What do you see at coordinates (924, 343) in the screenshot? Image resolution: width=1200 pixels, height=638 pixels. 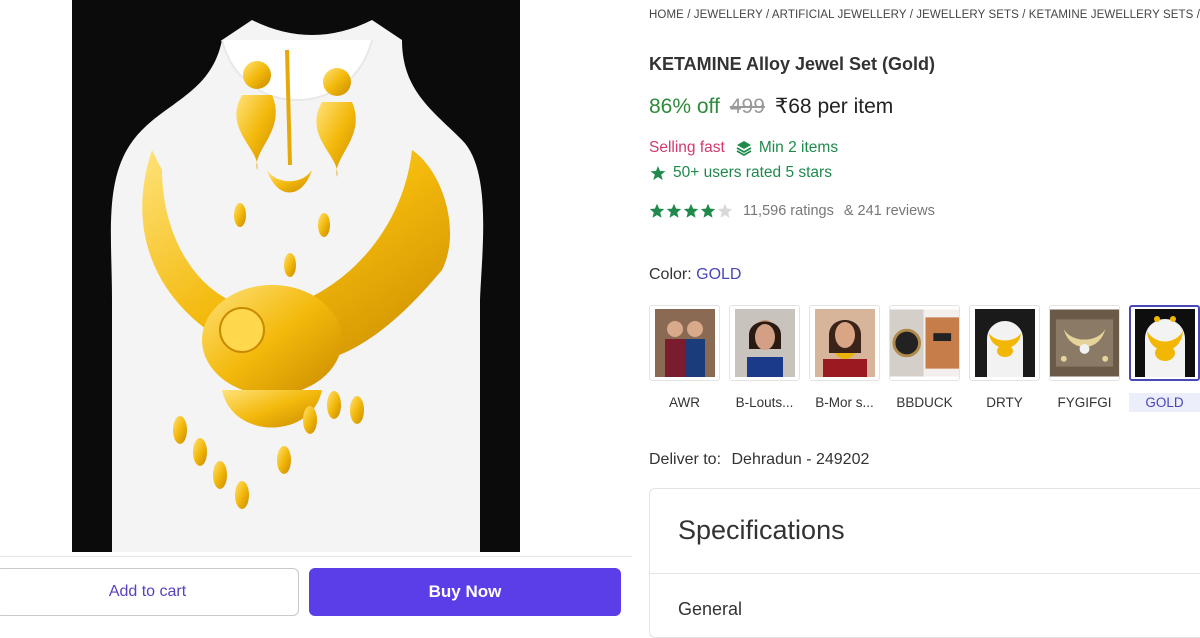 I see `wristwatch-photo` at bounding box center [924, 343].